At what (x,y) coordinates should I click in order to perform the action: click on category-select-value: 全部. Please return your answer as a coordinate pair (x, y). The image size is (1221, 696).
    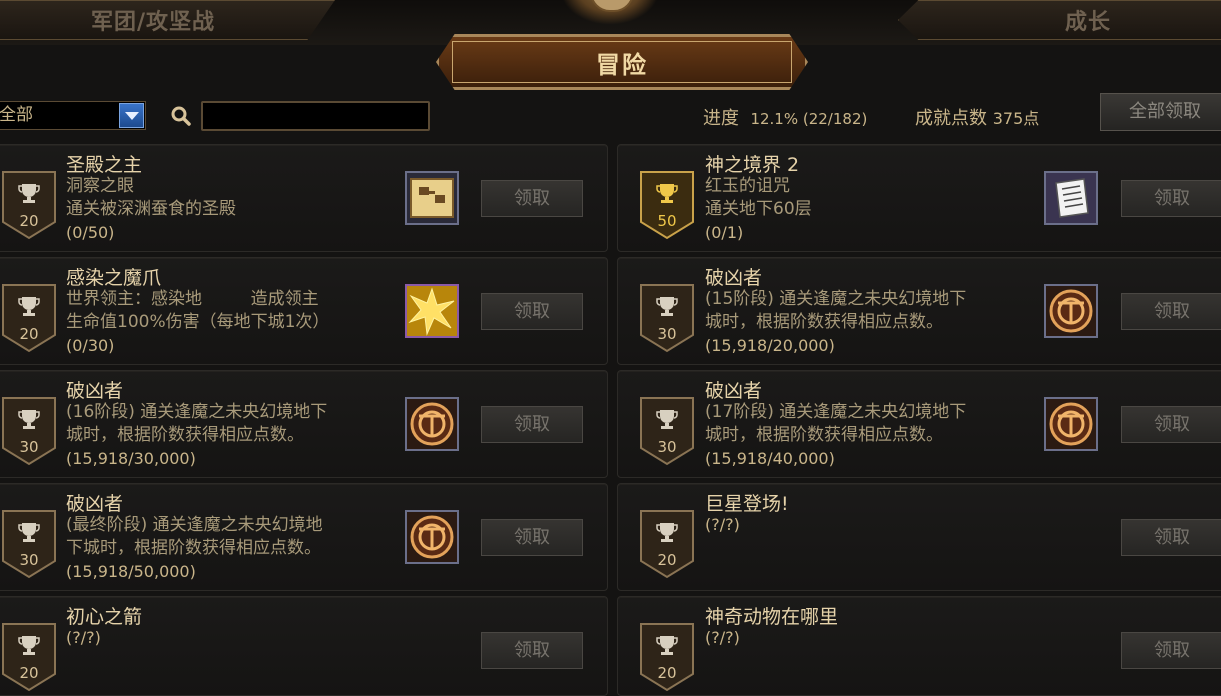
    Looking at the image, I should click on (16, 115).